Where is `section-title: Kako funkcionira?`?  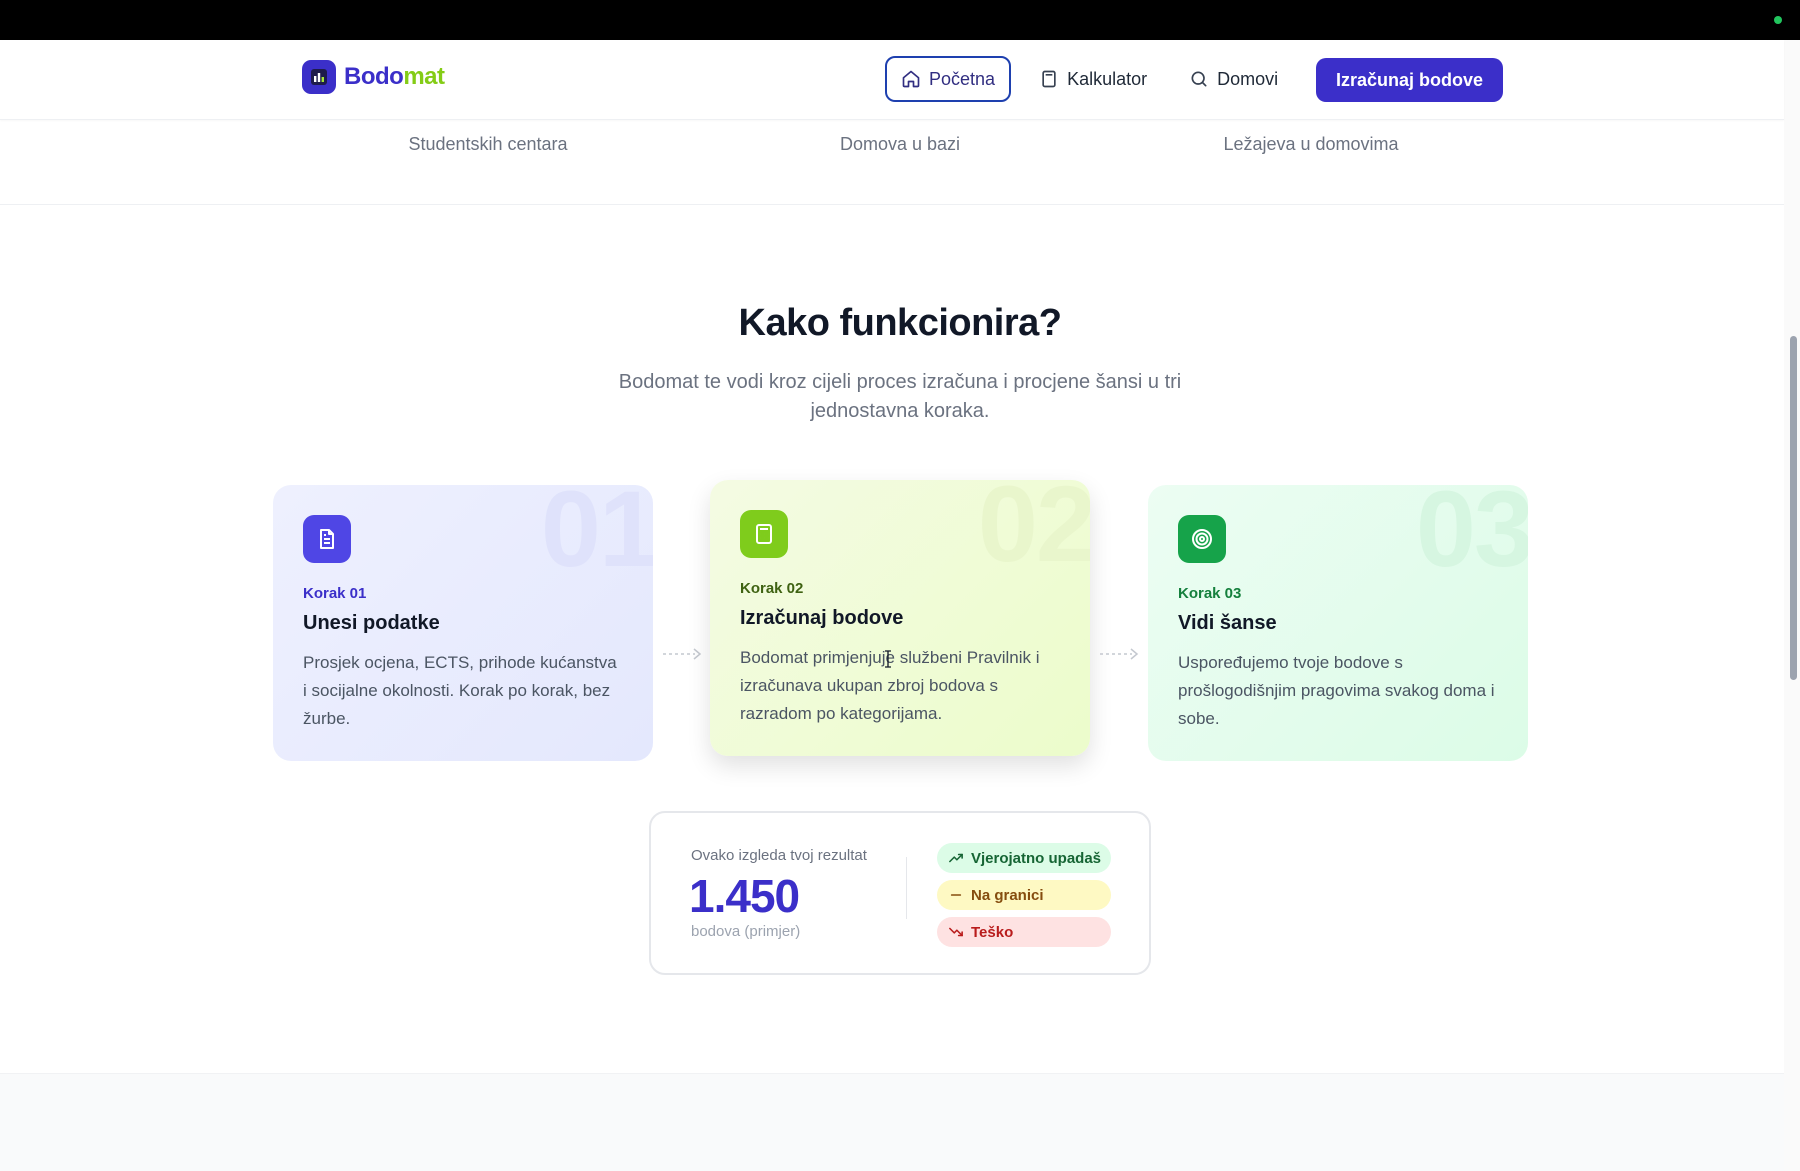 section-title: Kako funkcionira? is located at coordinates (900, 323).